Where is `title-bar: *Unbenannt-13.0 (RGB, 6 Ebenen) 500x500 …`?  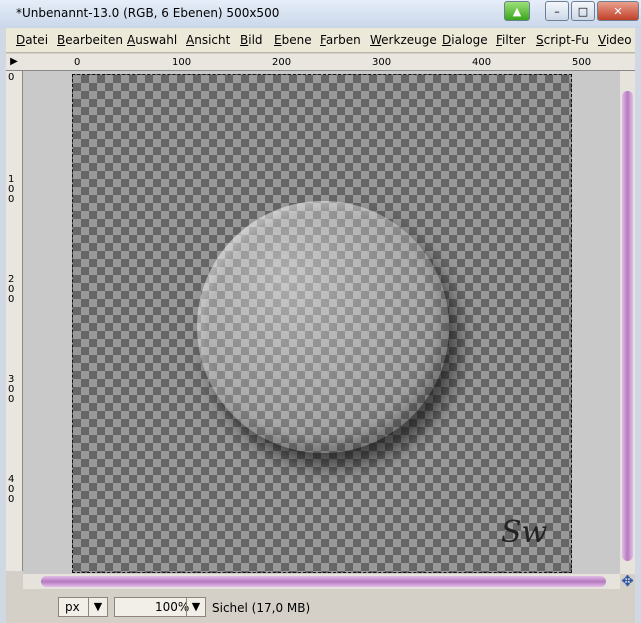
title-bar: *Unbenannt-13.0 (RGB, 6 Ebenen) 500x500 … is located at coordinates (320, 14).